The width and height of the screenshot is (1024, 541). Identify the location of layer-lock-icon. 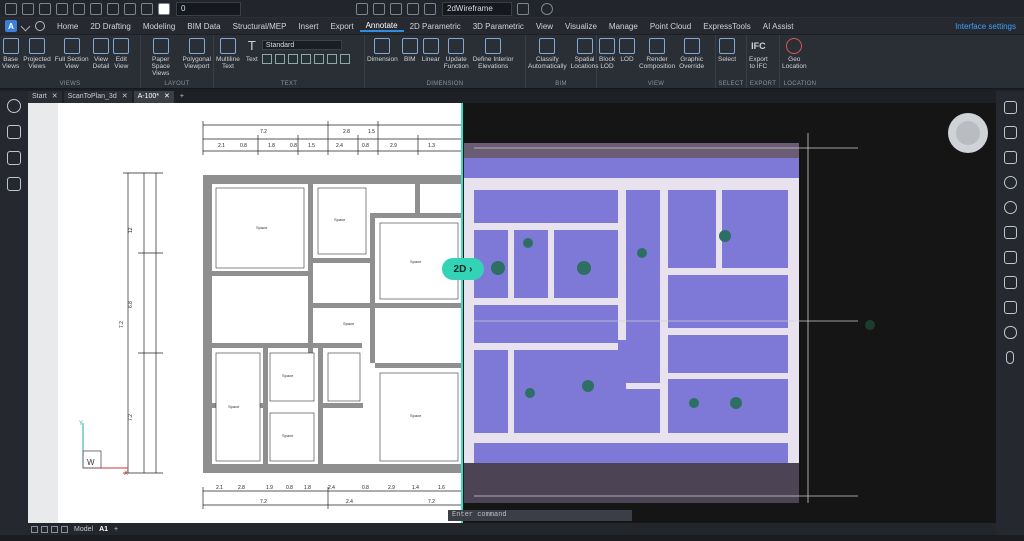
(147, 8).